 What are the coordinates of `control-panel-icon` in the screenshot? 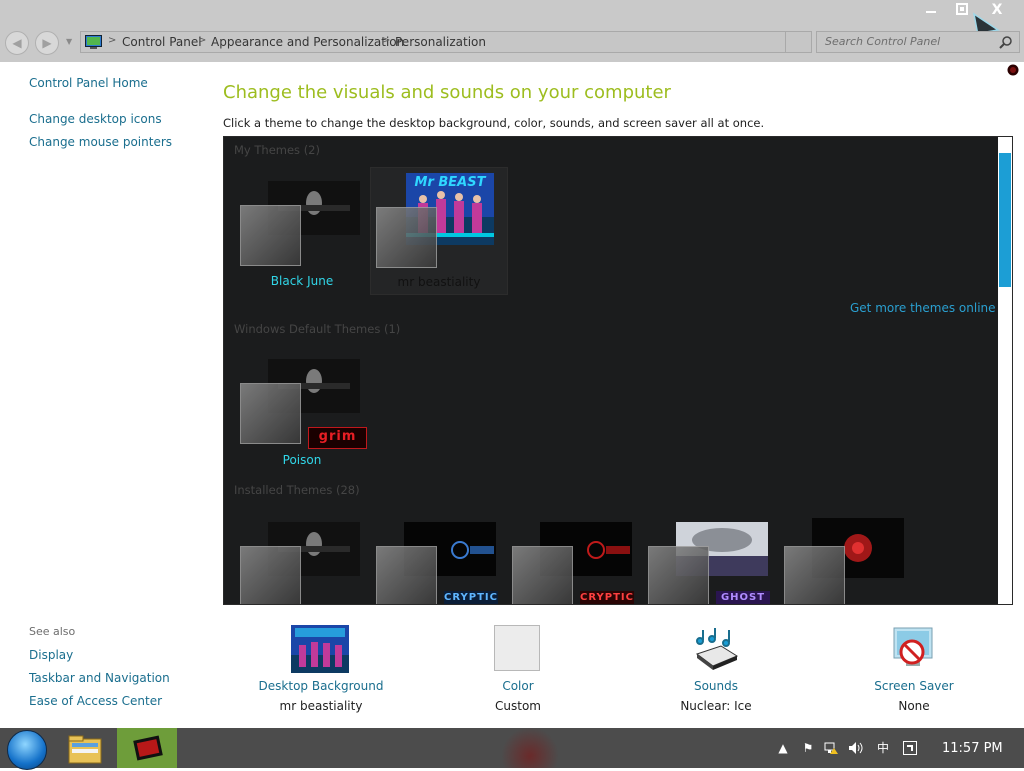 It's located at (93, 42).